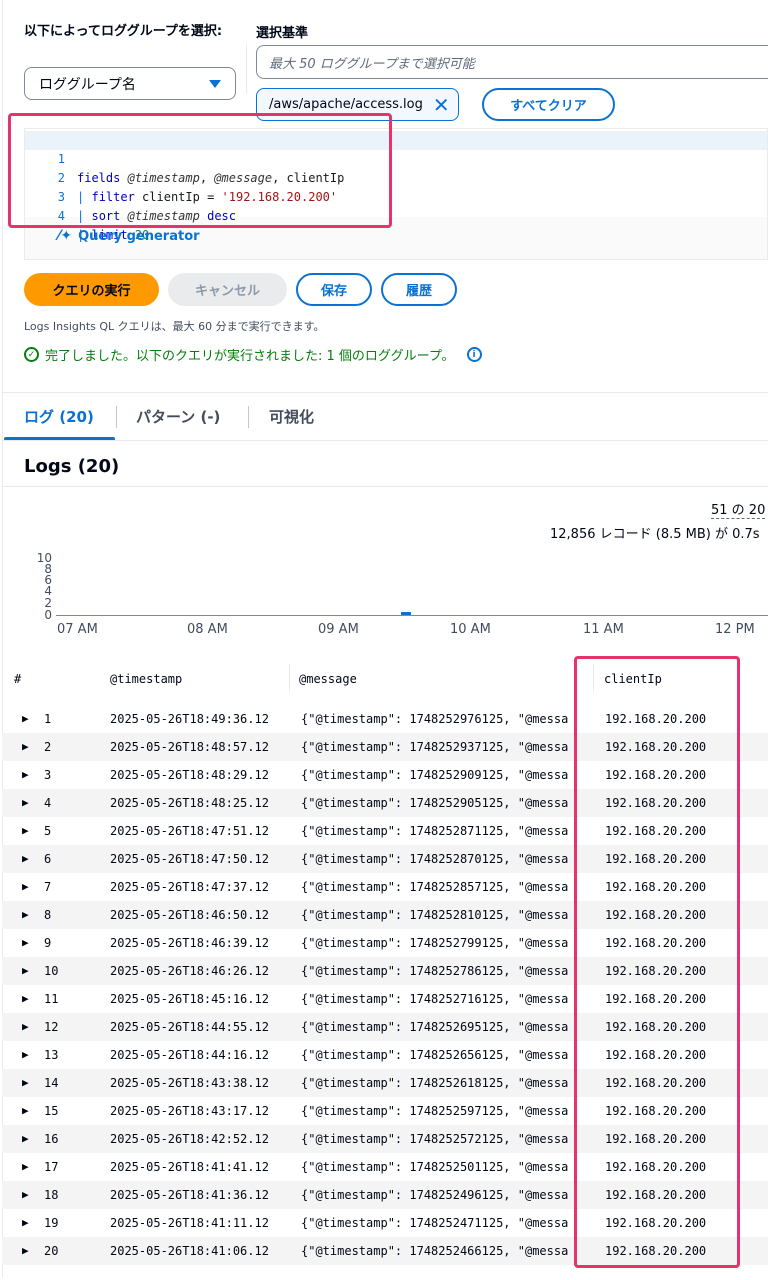 This screenshot has width=768, height=1280. I want to click on row-index: 8, so click(48, 915).